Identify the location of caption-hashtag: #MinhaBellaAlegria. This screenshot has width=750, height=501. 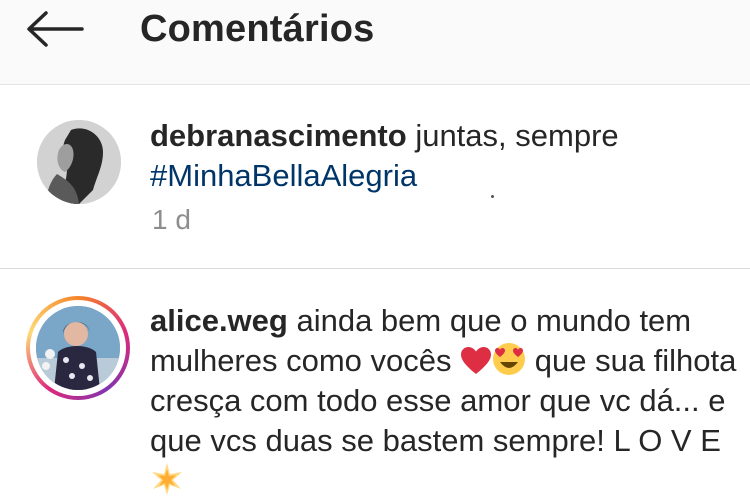
(283, 175).